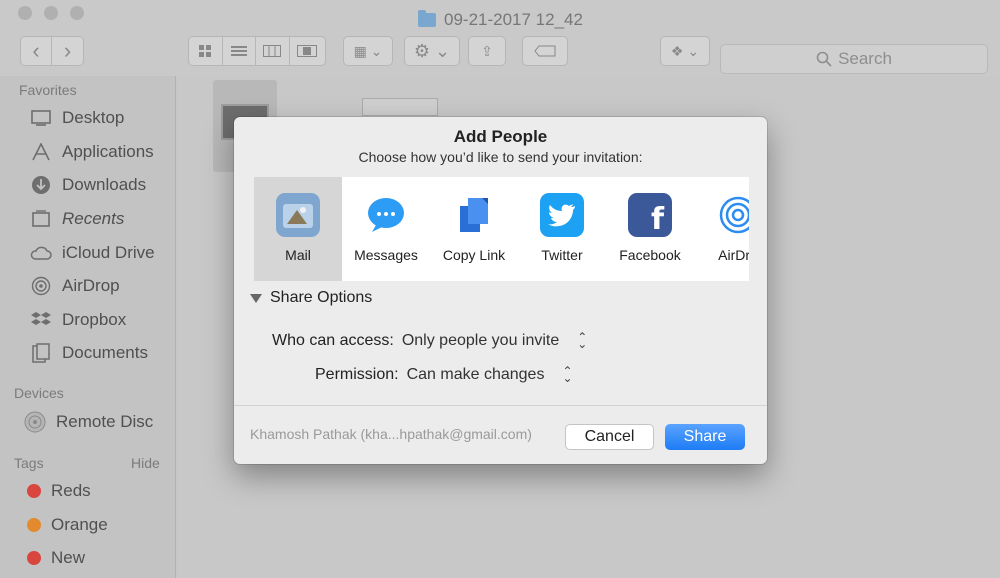  I want to click on devices-heading: Devices, so click(39, 393).